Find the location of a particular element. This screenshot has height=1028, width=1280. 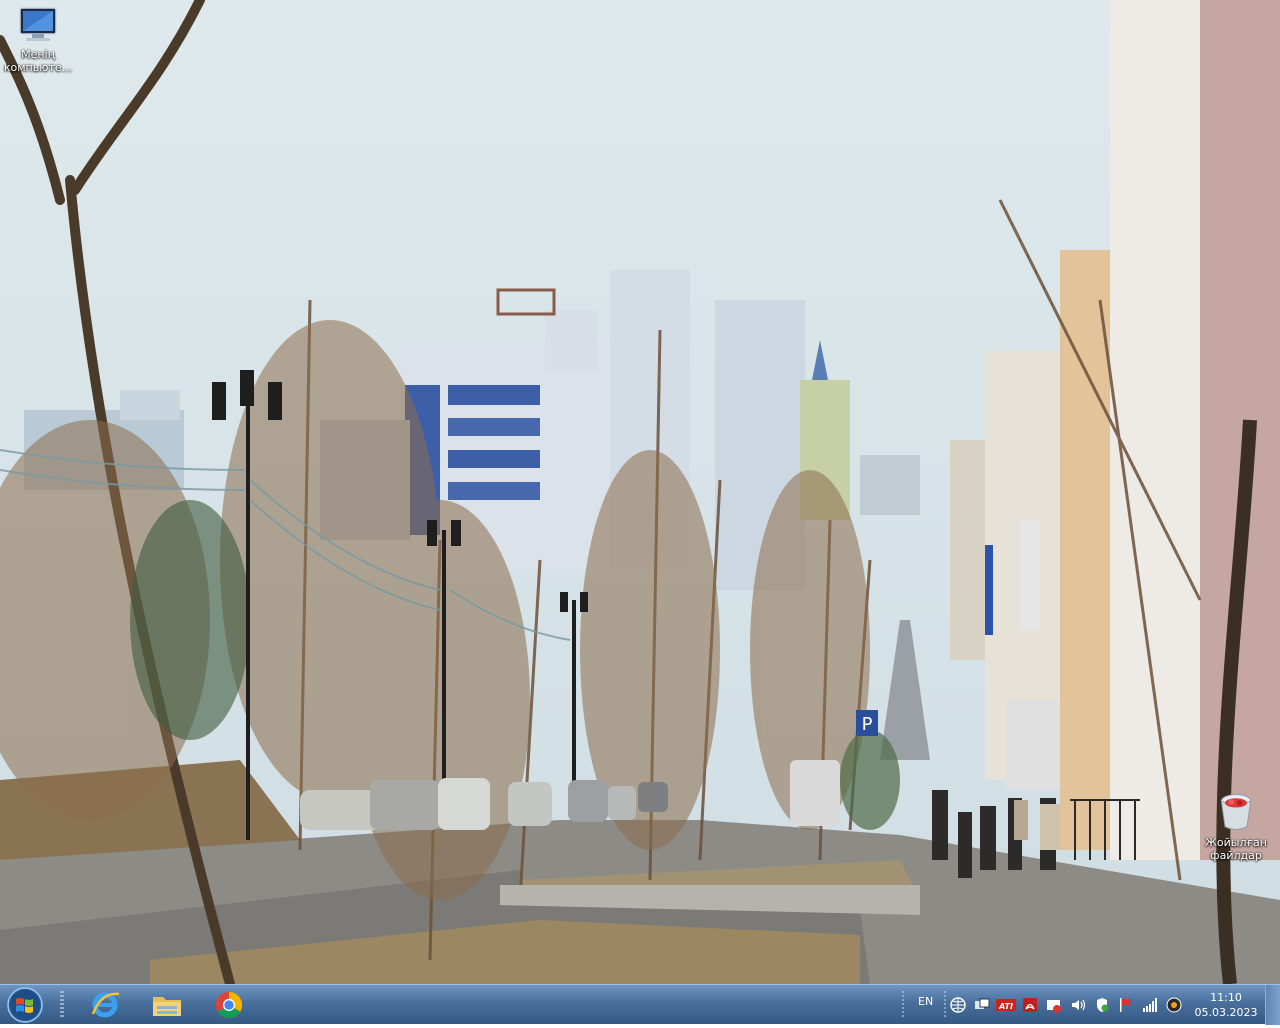

folder-icon is located at coordinates (167, 1006).